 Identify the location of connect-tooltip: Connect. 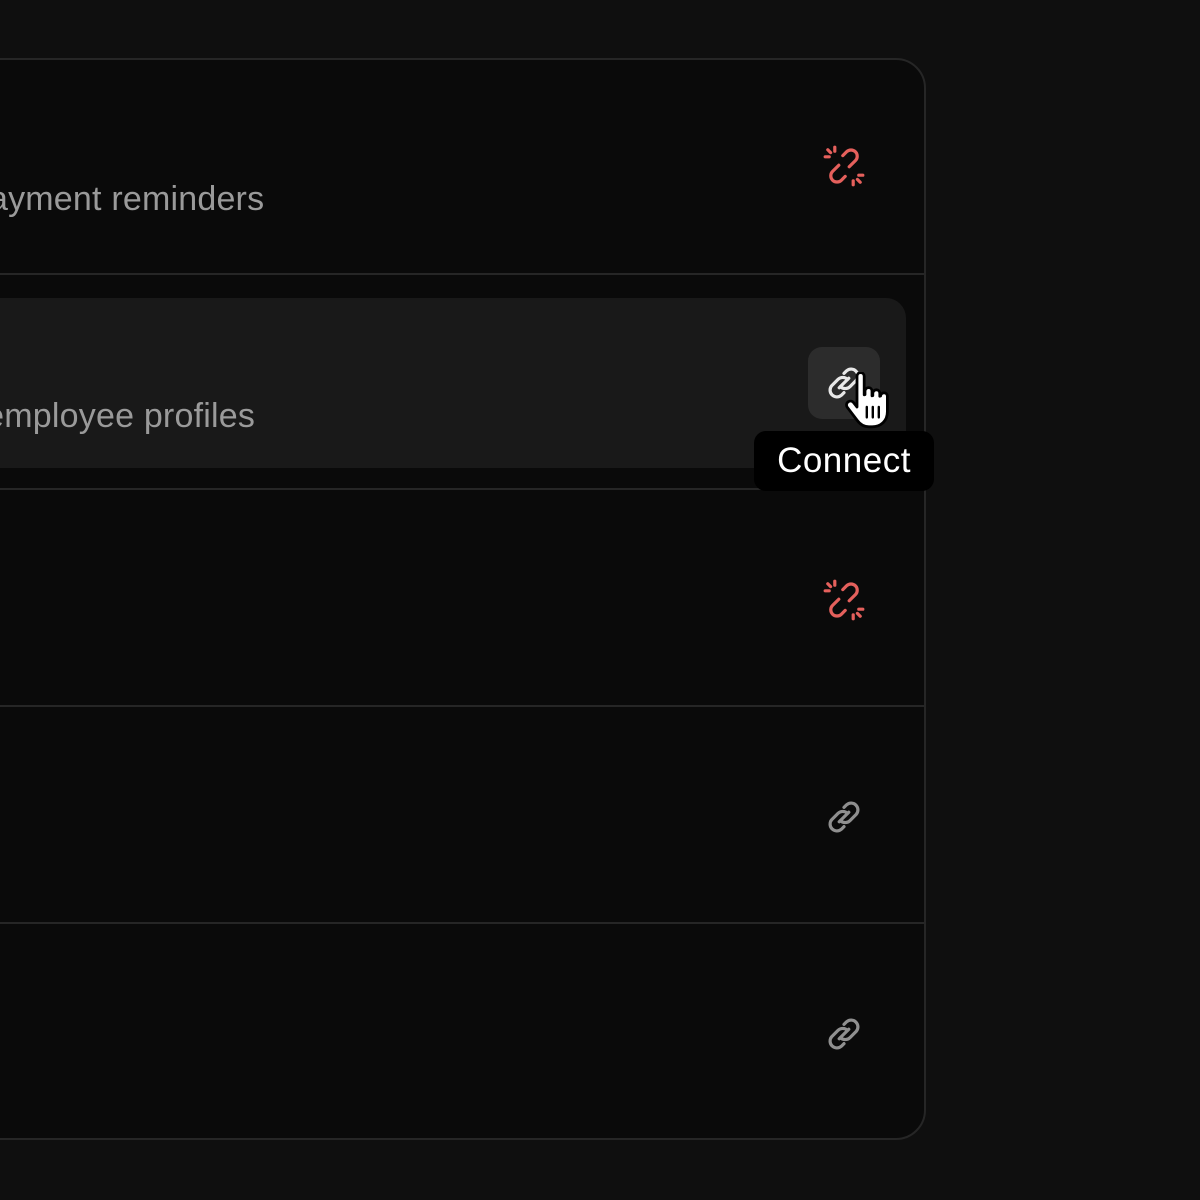
(844, 461).